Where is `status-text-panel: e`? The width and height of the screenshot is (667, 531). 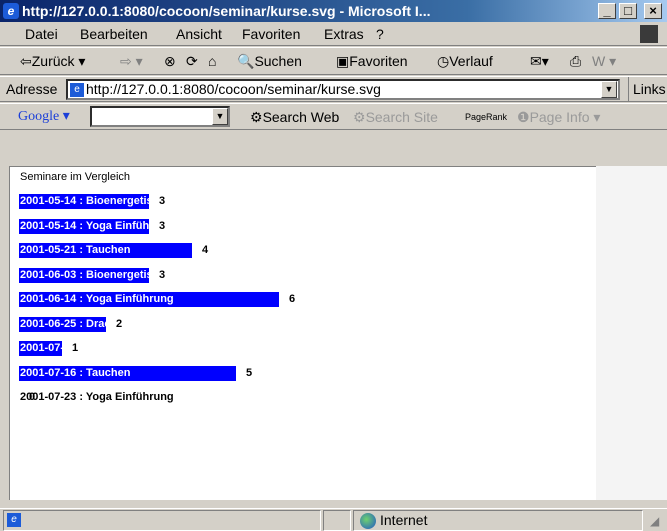 status-text-panel: e is located at coordinates (162, 520).